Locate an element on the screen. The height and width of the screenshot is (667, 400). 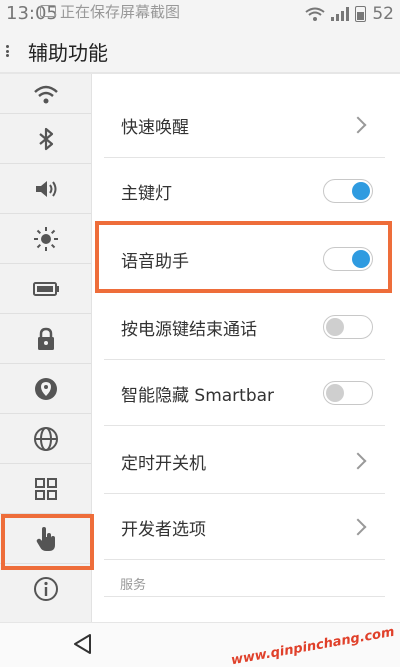
sidebar-item-wifi is located at coordinates (45, 94).